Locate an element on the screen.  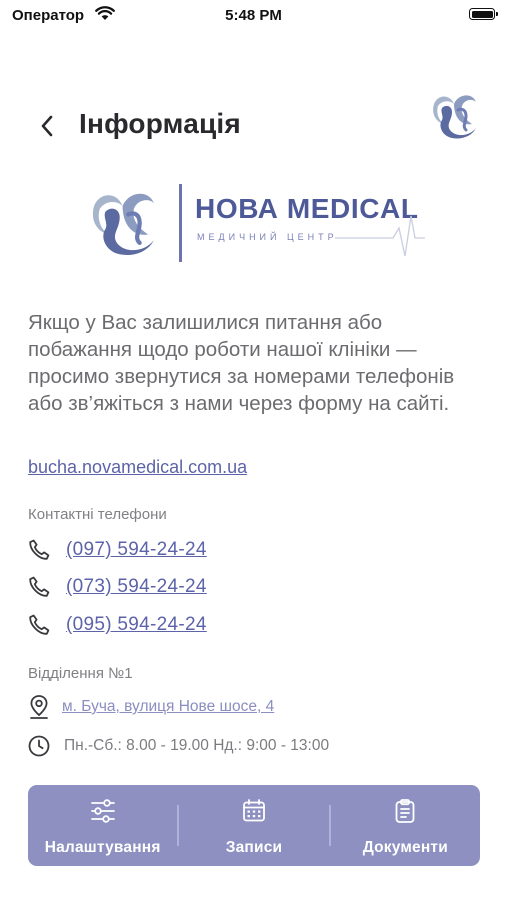
clipboard-icon is located at coordinates (405, 811).